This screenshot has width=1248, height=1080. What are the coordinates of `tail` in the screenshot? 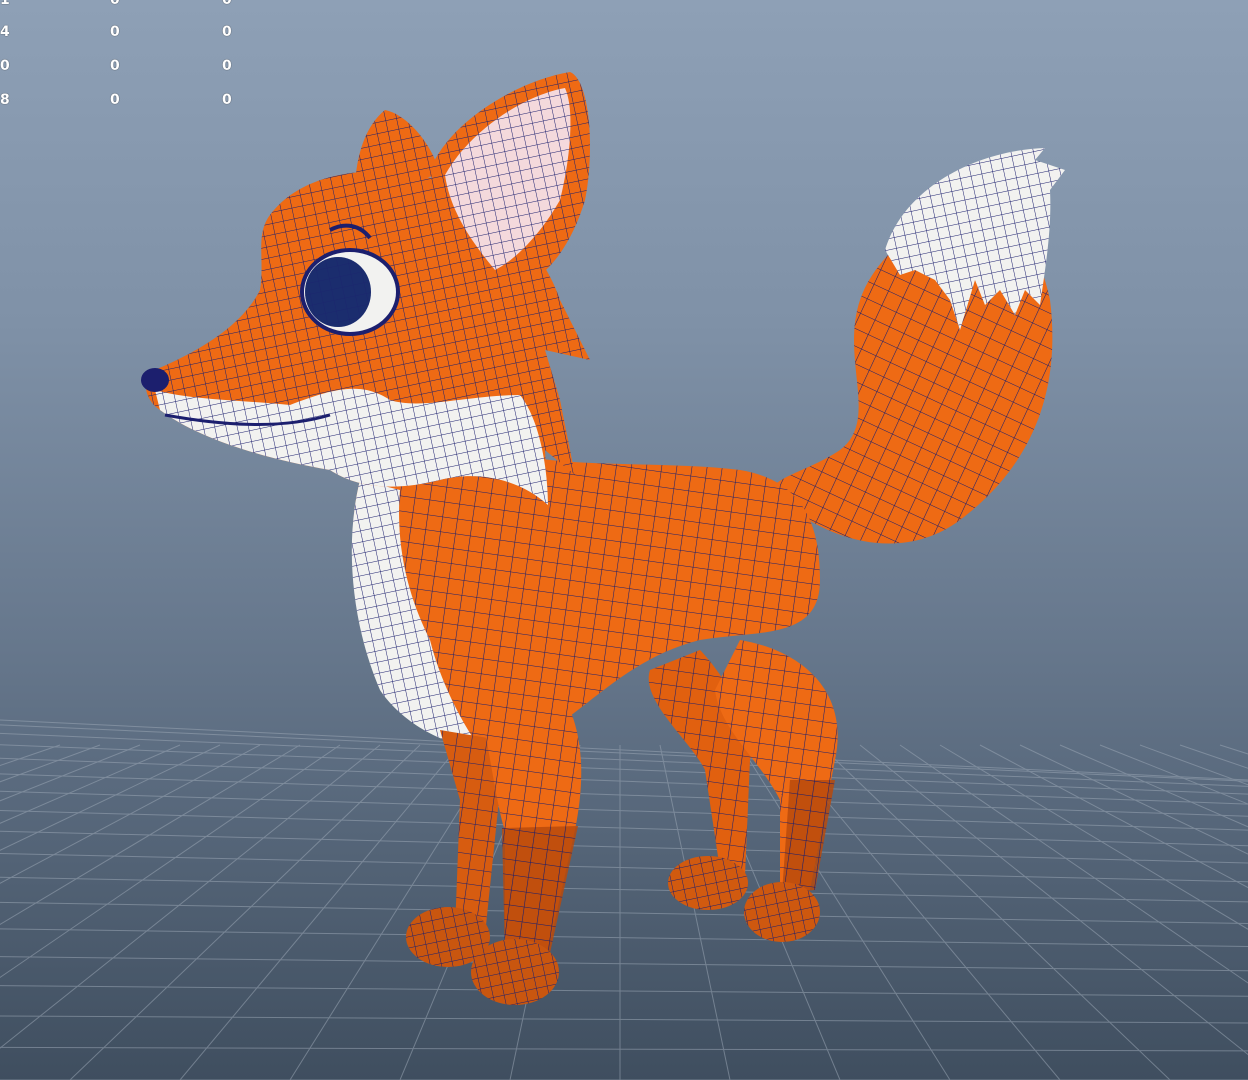 It's located at (917, 346).